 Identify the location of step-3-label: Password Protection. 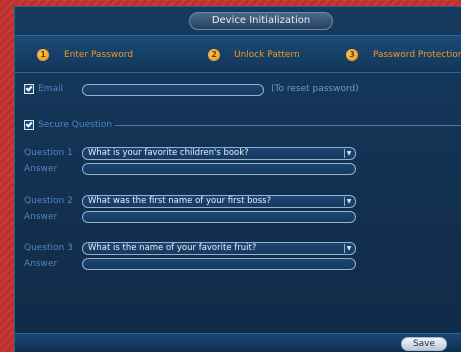
(417, 55).